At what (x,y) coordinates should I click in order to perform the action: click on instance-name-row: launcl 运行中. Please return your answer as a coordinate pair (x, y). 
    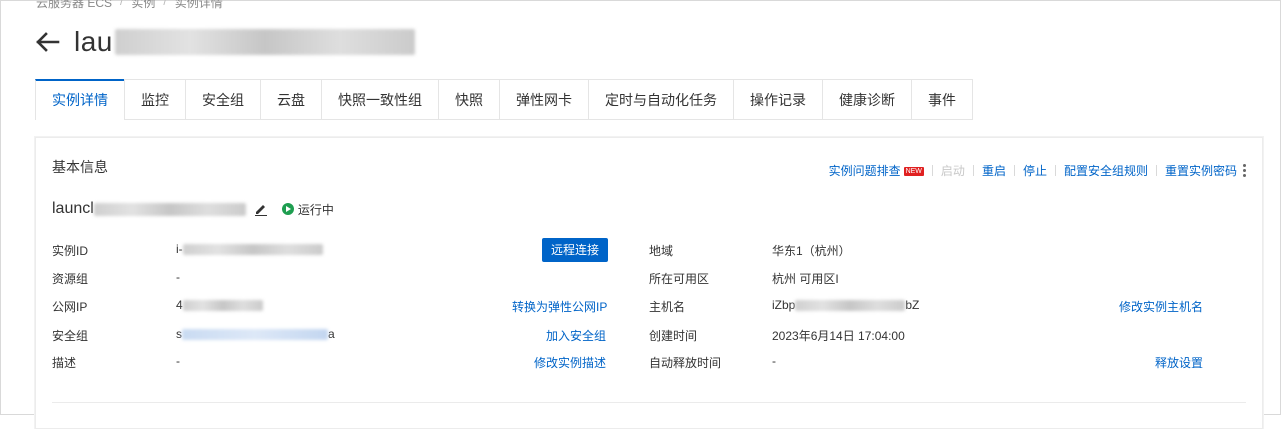
    Looking at the image, I should click on (193, 209).